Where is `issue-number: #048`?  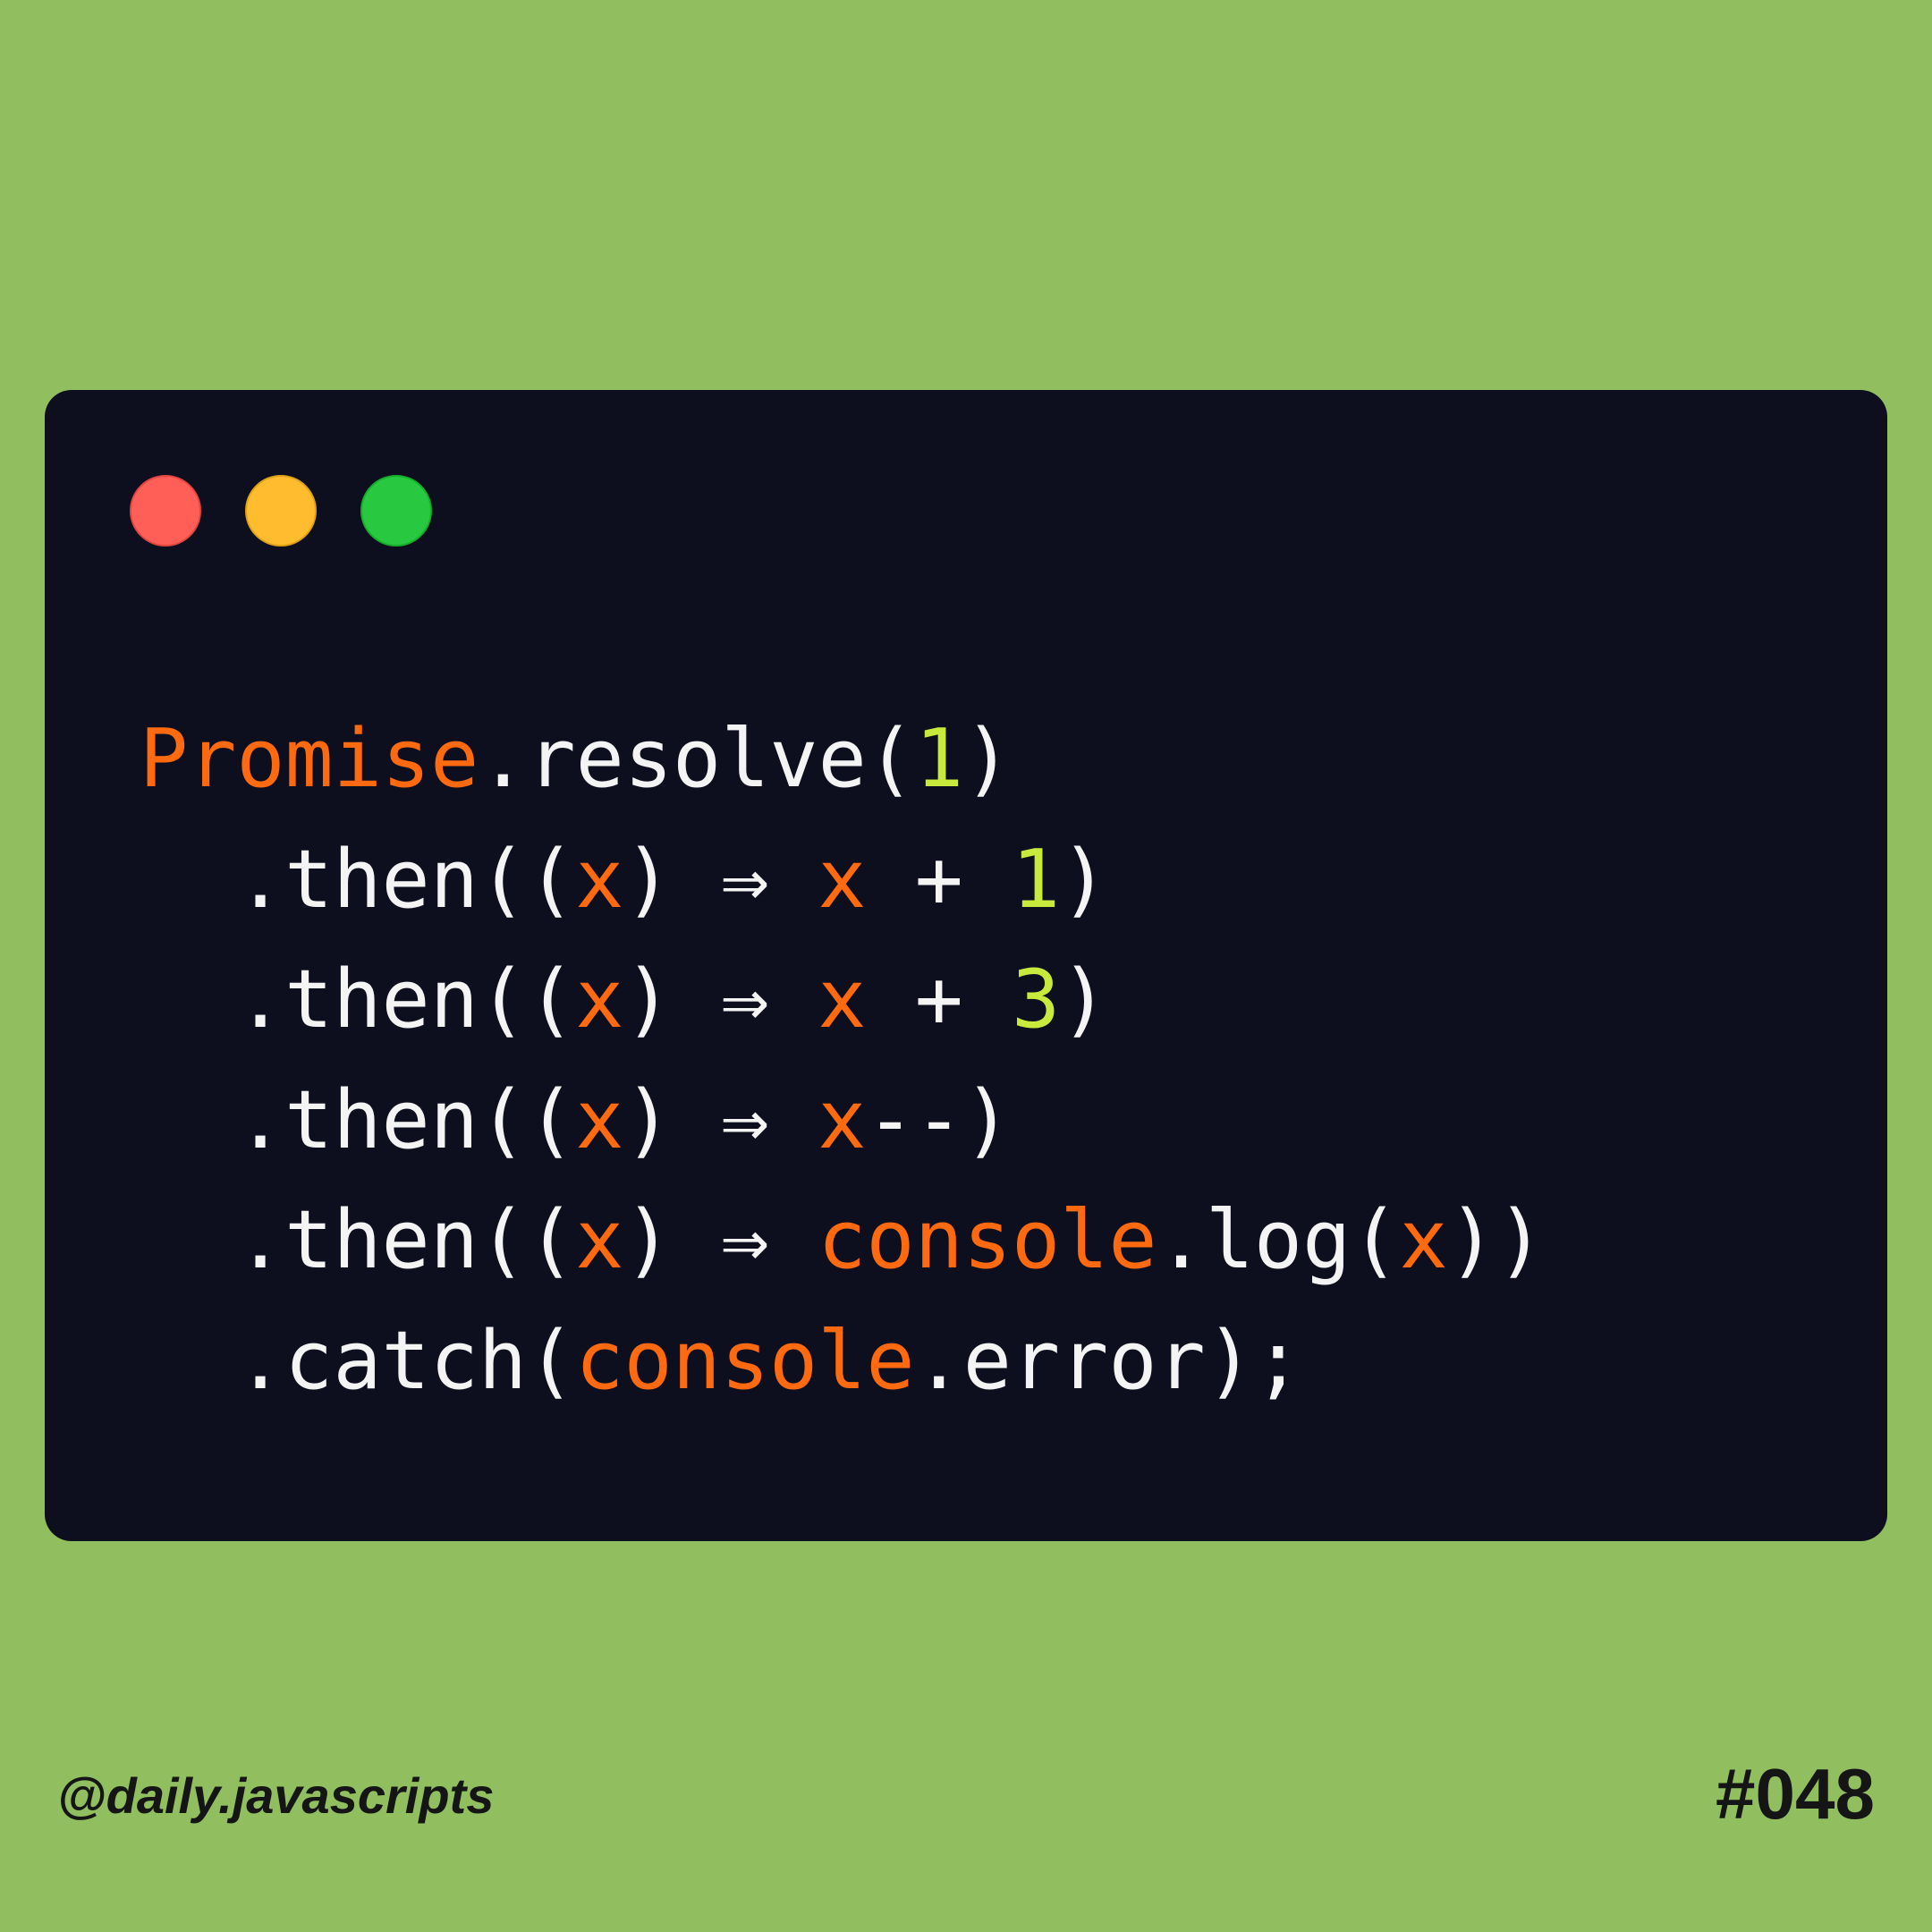 issue-number: #048 is located at coordinates (1795, 1794).